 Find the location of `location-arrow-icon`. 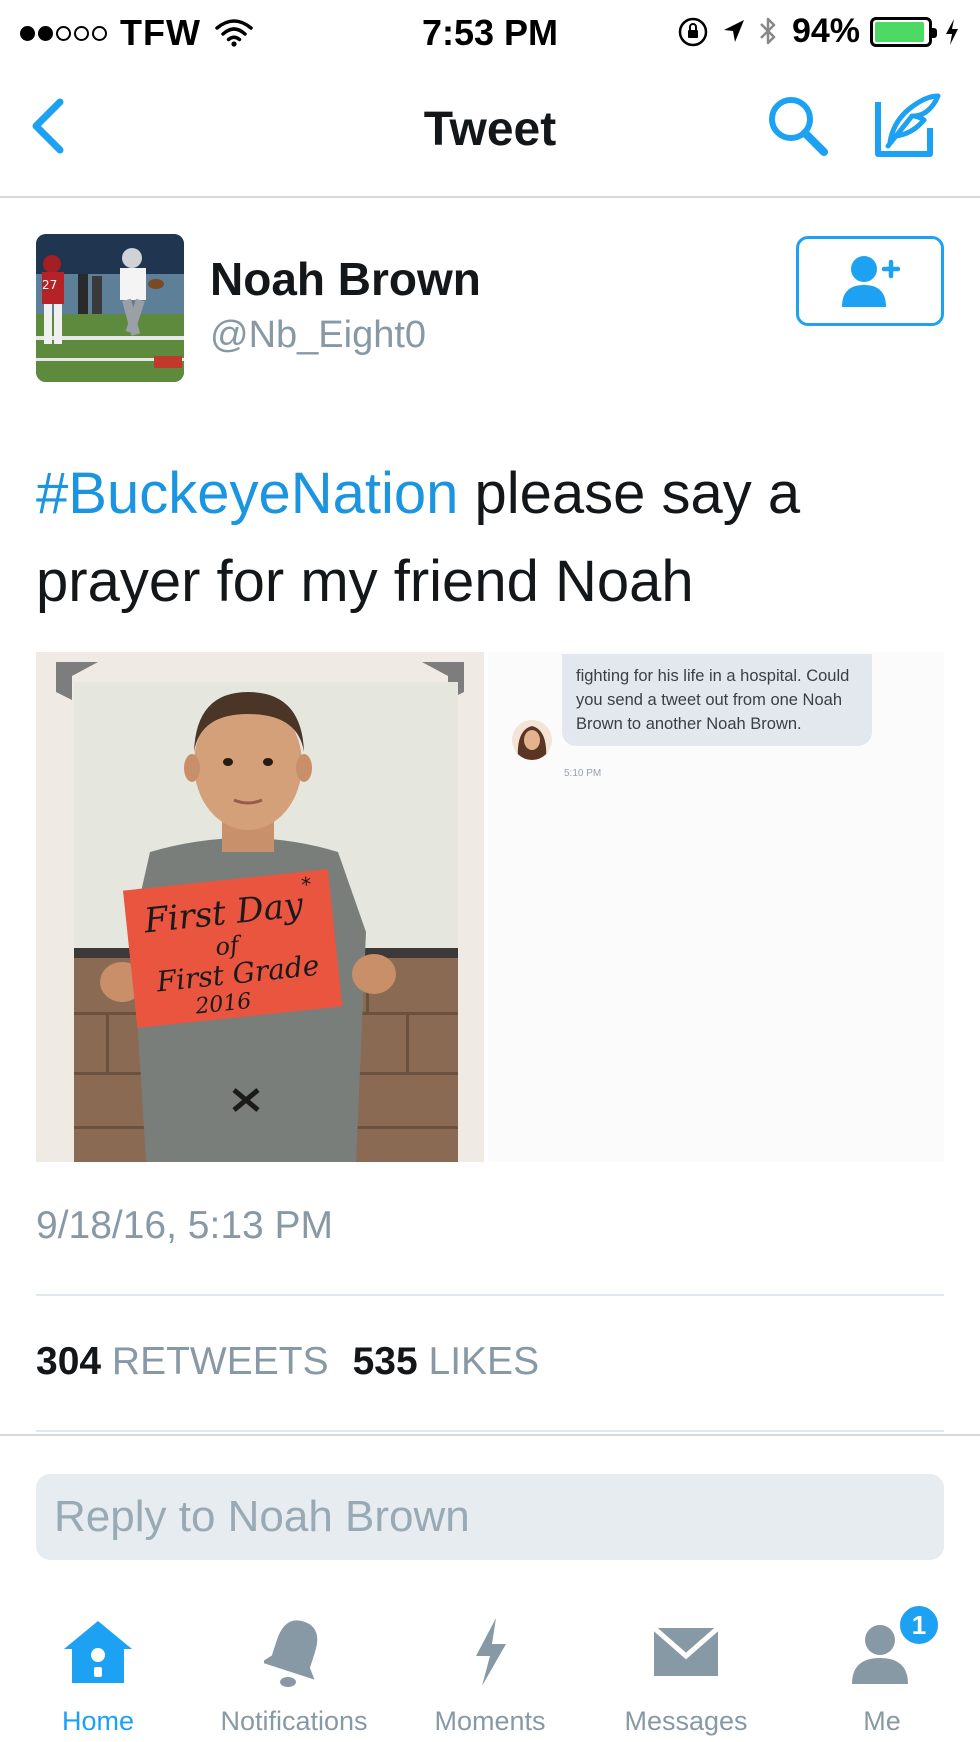

location-arrow-icon is located at coordinates (734, 32).